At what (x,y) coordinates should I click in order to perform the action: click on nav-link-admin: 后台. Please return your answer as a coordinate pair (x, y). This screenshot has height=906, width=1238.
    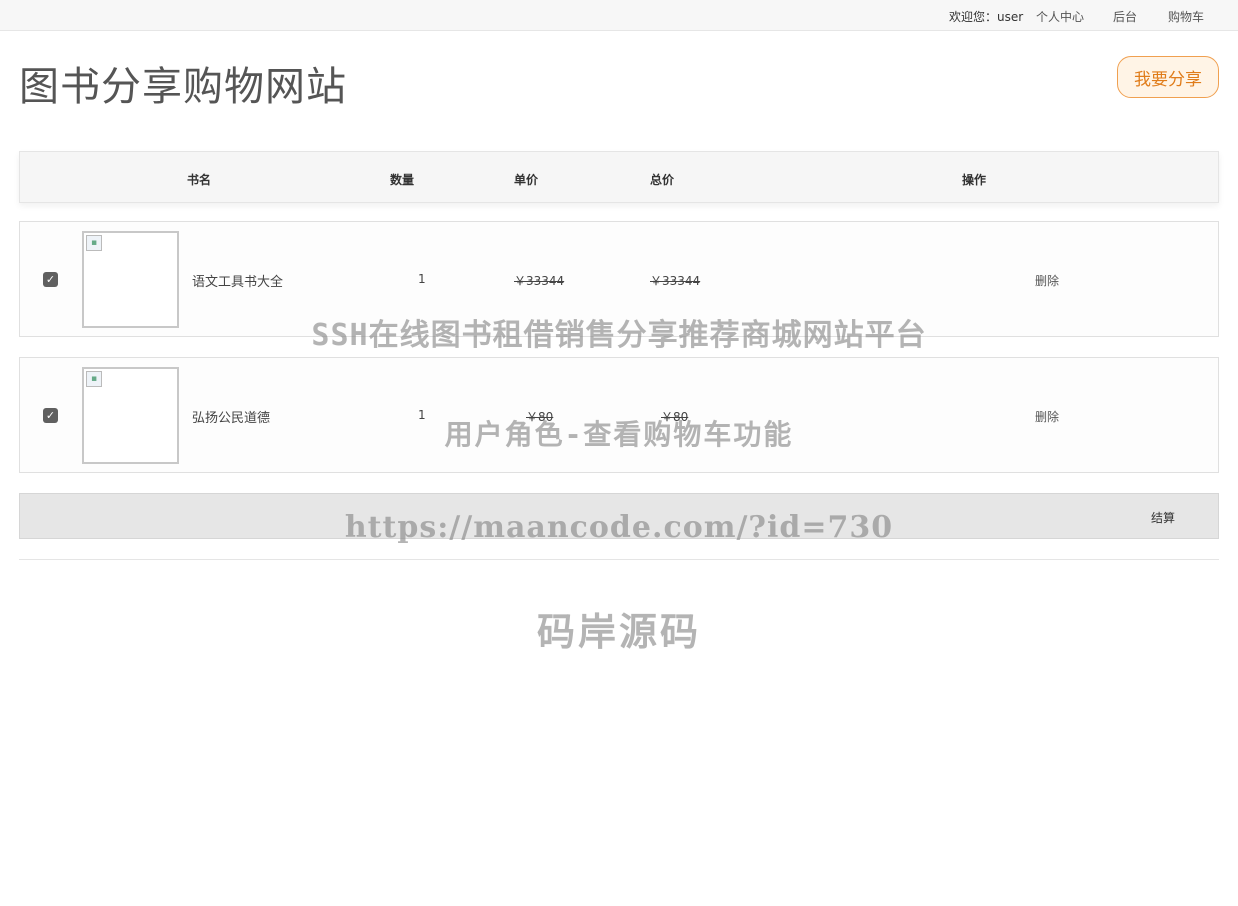
    Looking at the image, I should click on (1125, 16).